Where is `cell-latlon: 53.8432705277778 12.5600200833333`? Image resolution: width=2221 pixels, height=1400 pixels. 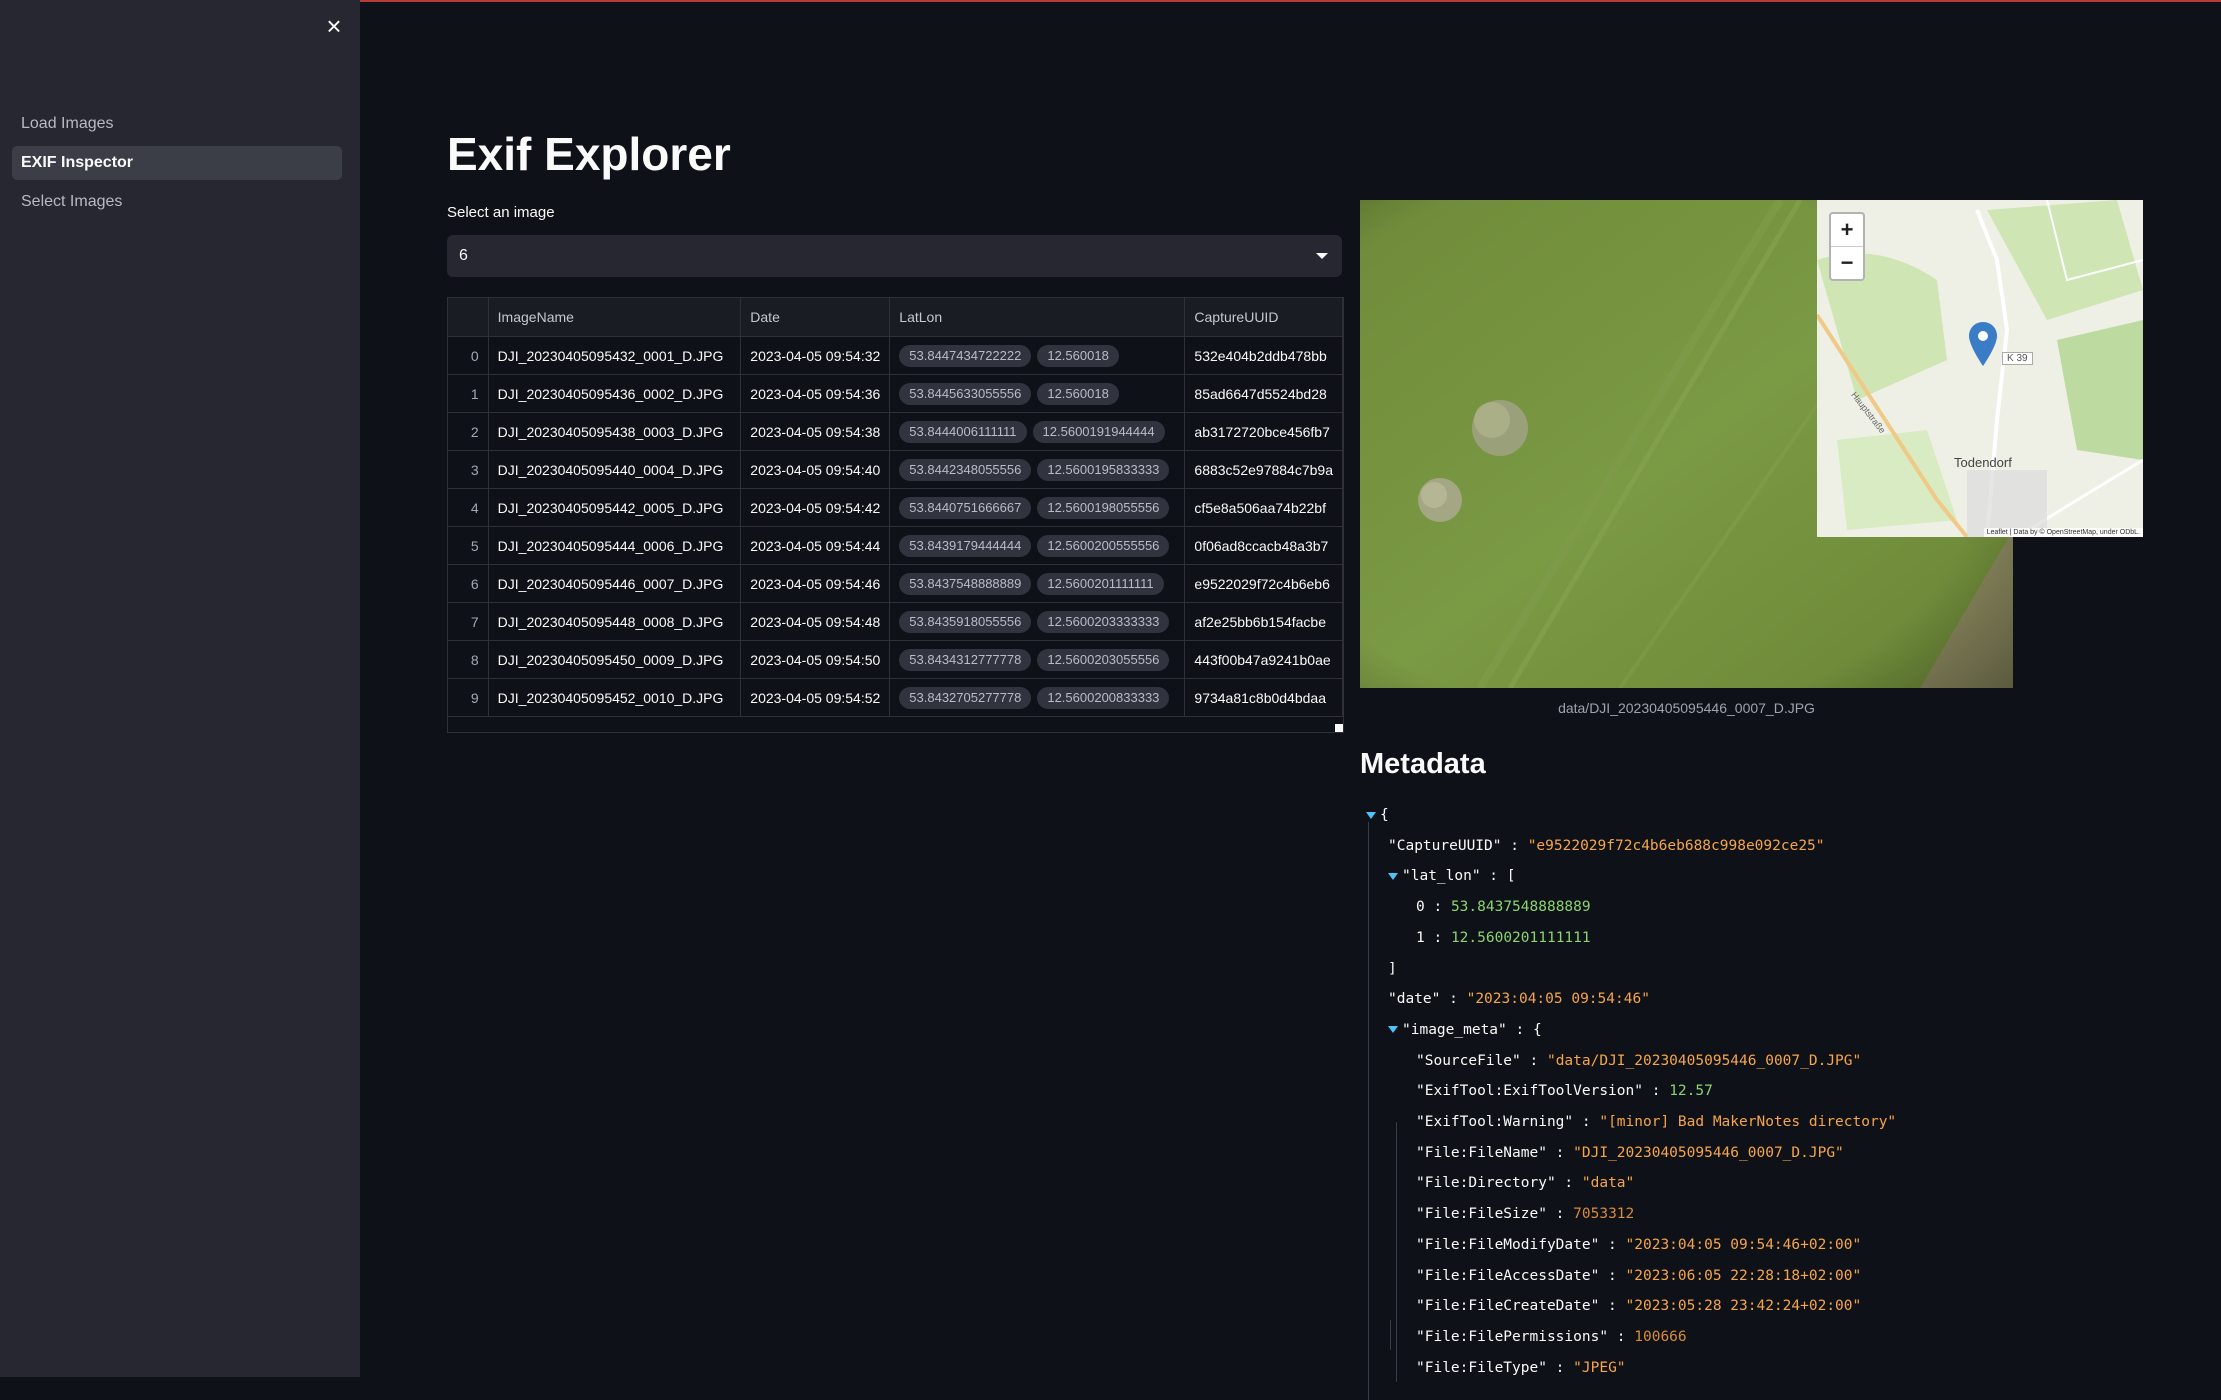 cell-latlon: 53.8432705277778 12.5600200833333 is located at coordinates (1037, 697).